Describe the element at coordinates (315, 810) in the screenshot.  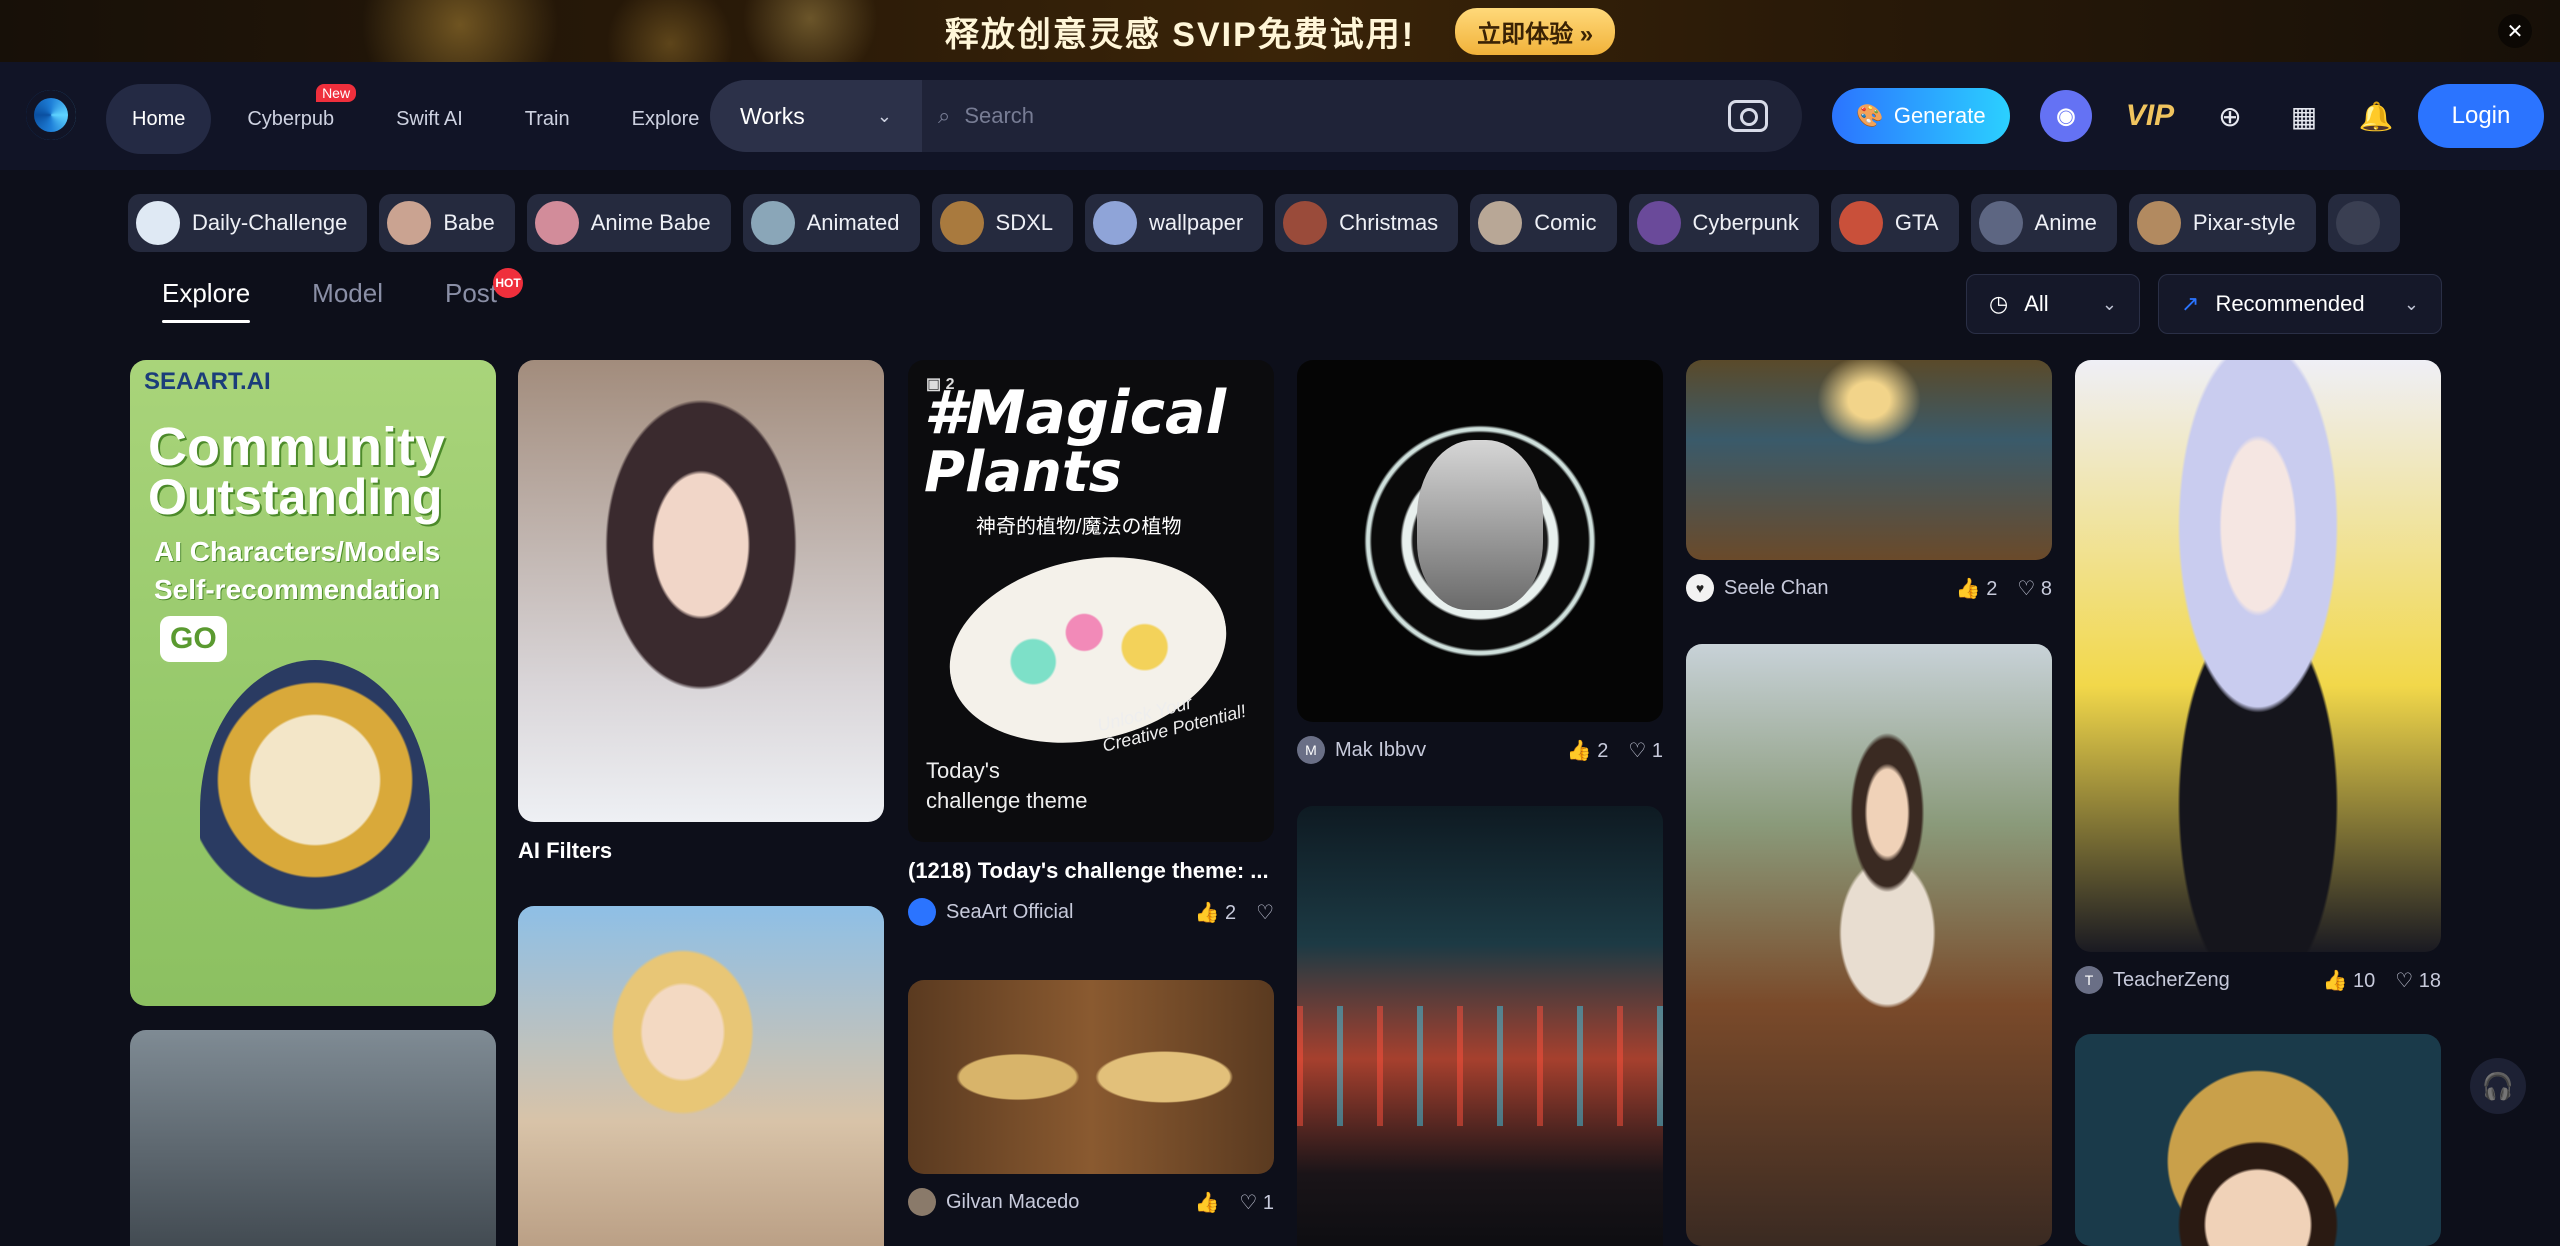
I see `character-illustration` at that location.